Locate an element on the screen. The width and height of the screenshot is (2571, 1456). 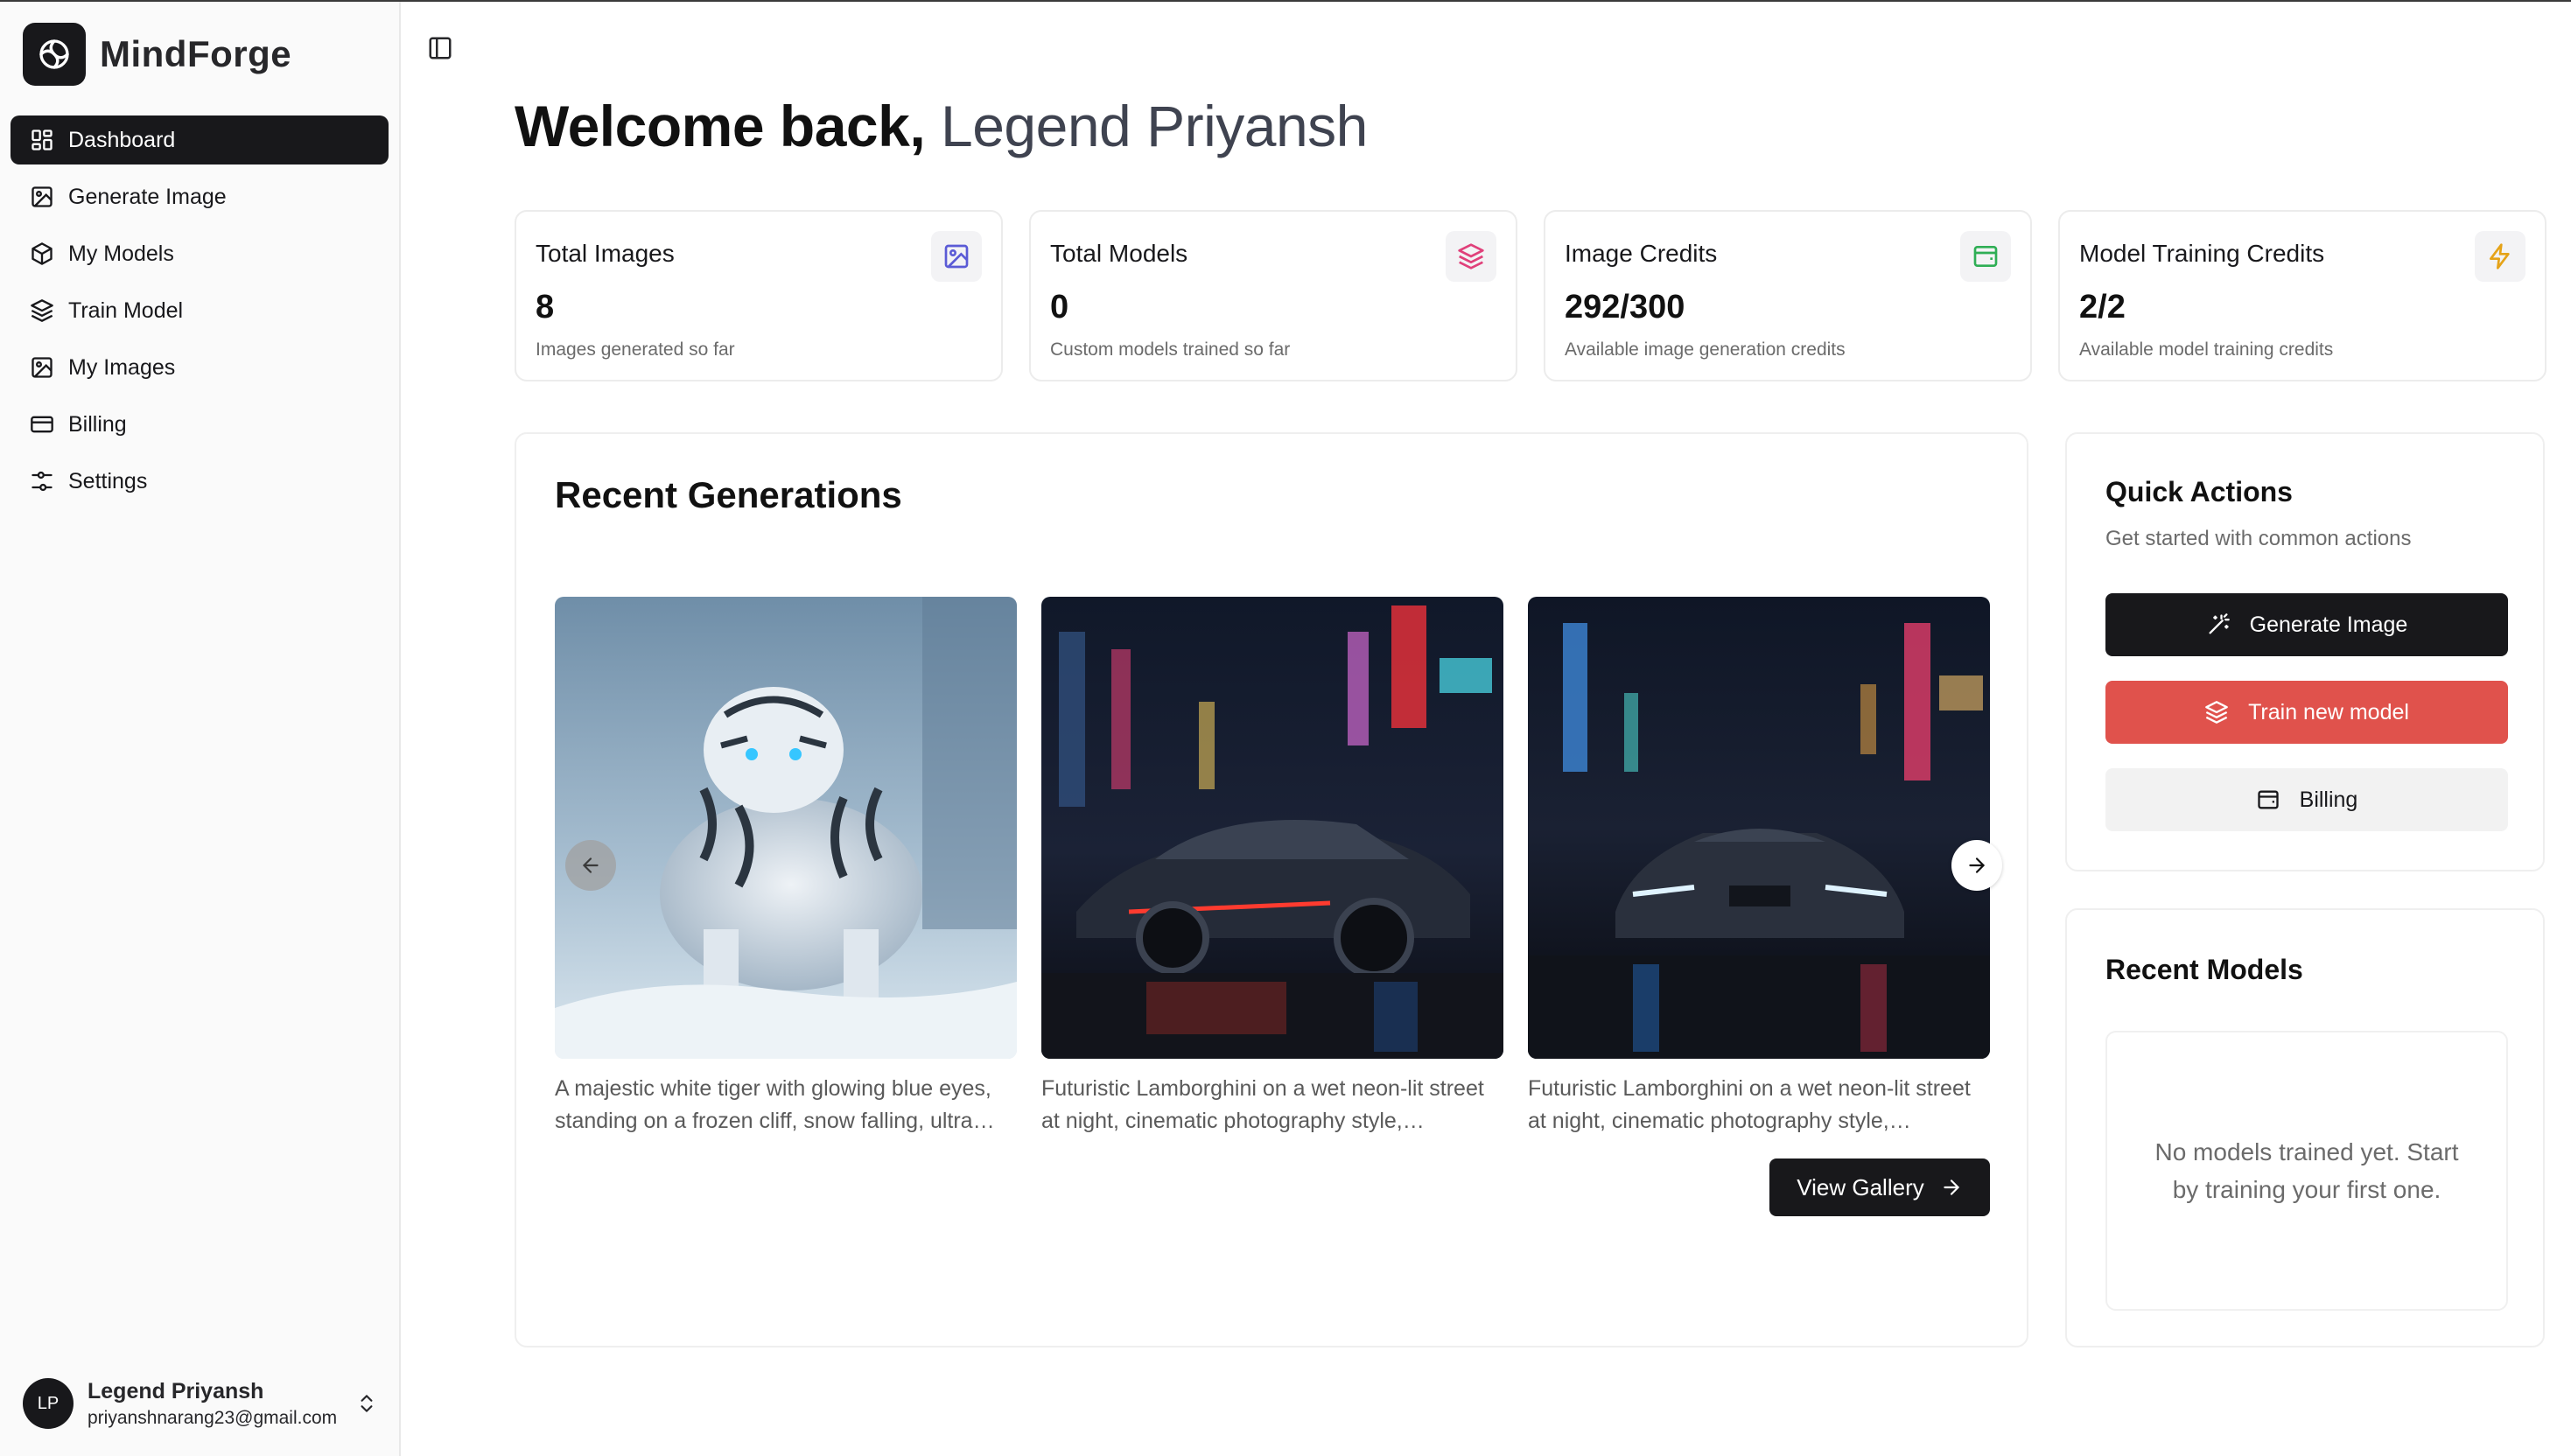
sidebar-item-label: Settings is located at coordinates (108, 481).